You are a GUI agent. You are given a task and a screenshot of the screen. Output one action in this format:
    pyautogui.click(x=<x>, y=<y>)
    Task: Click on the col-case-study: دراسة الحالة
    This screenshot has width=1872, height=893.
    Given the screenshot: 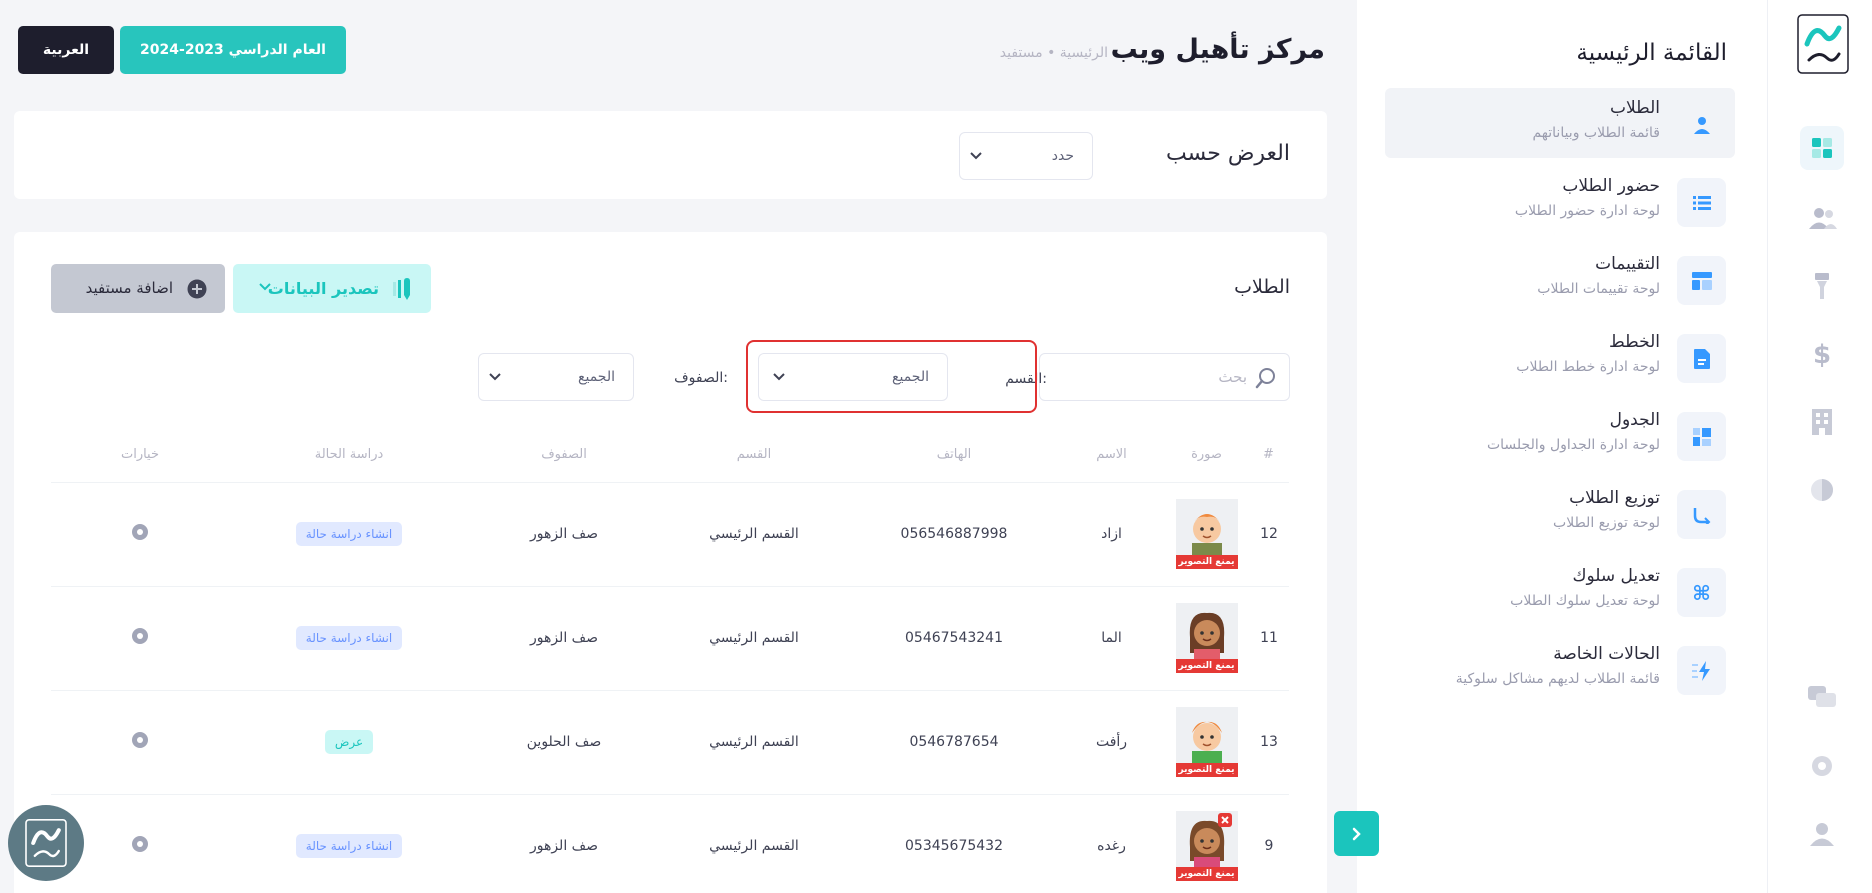 What is the action you would take?
    pyautogui.click(x=349, y=455)
    